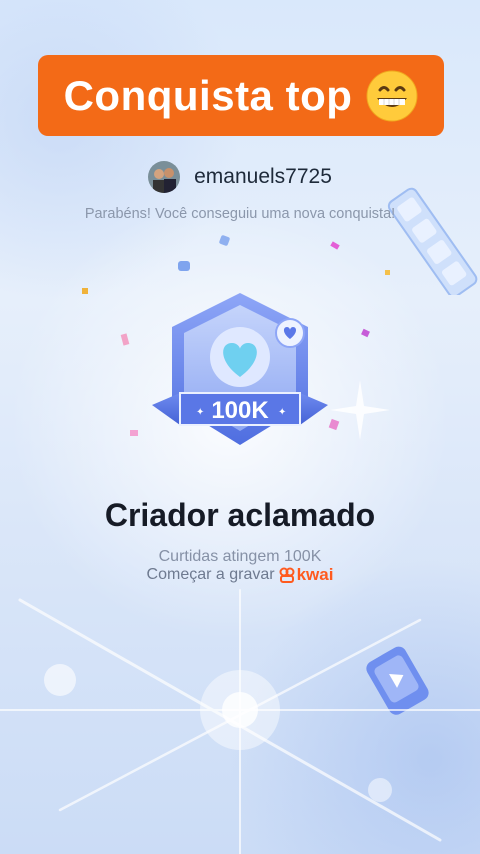 The image size is (480, 854). Describe the element at coordinates (432, 241) in the screenshot. I see `film-strip-decoration` at that location.